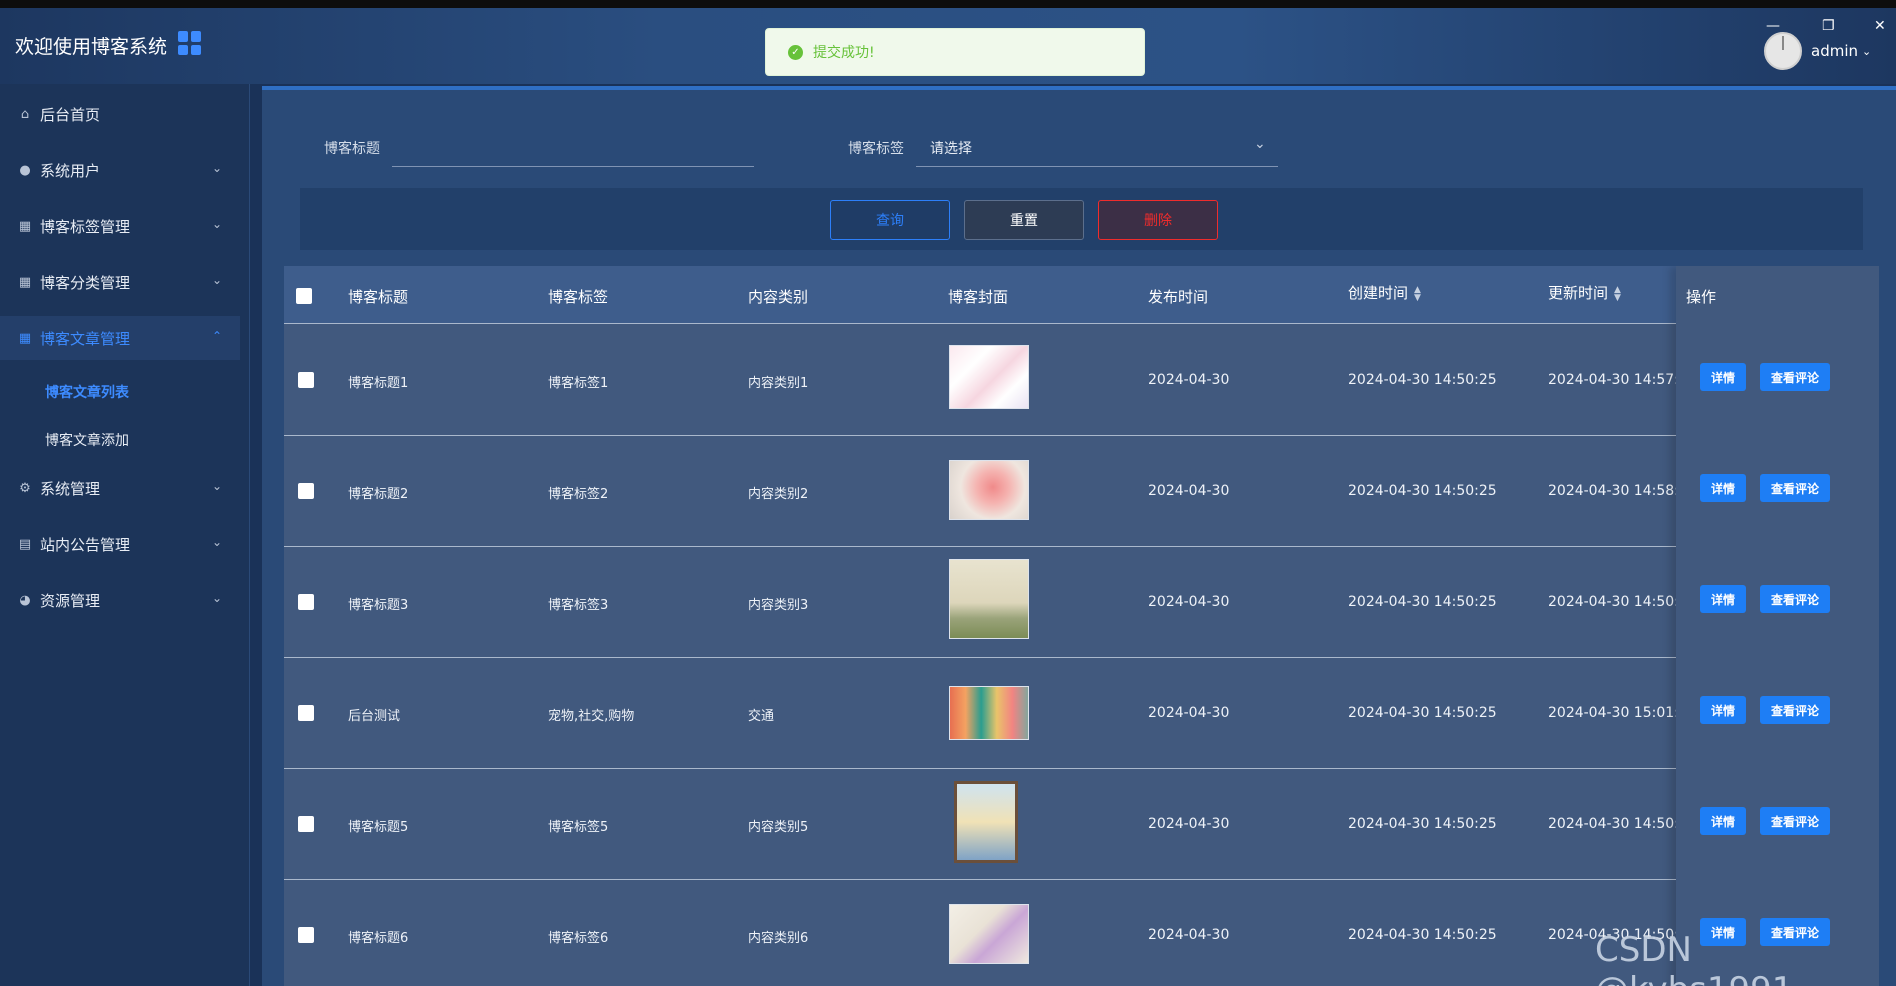 The image size is (1896, 986). I want to click on column-header-created: 创建时间 ▲ ▼, so click(1384, 292).